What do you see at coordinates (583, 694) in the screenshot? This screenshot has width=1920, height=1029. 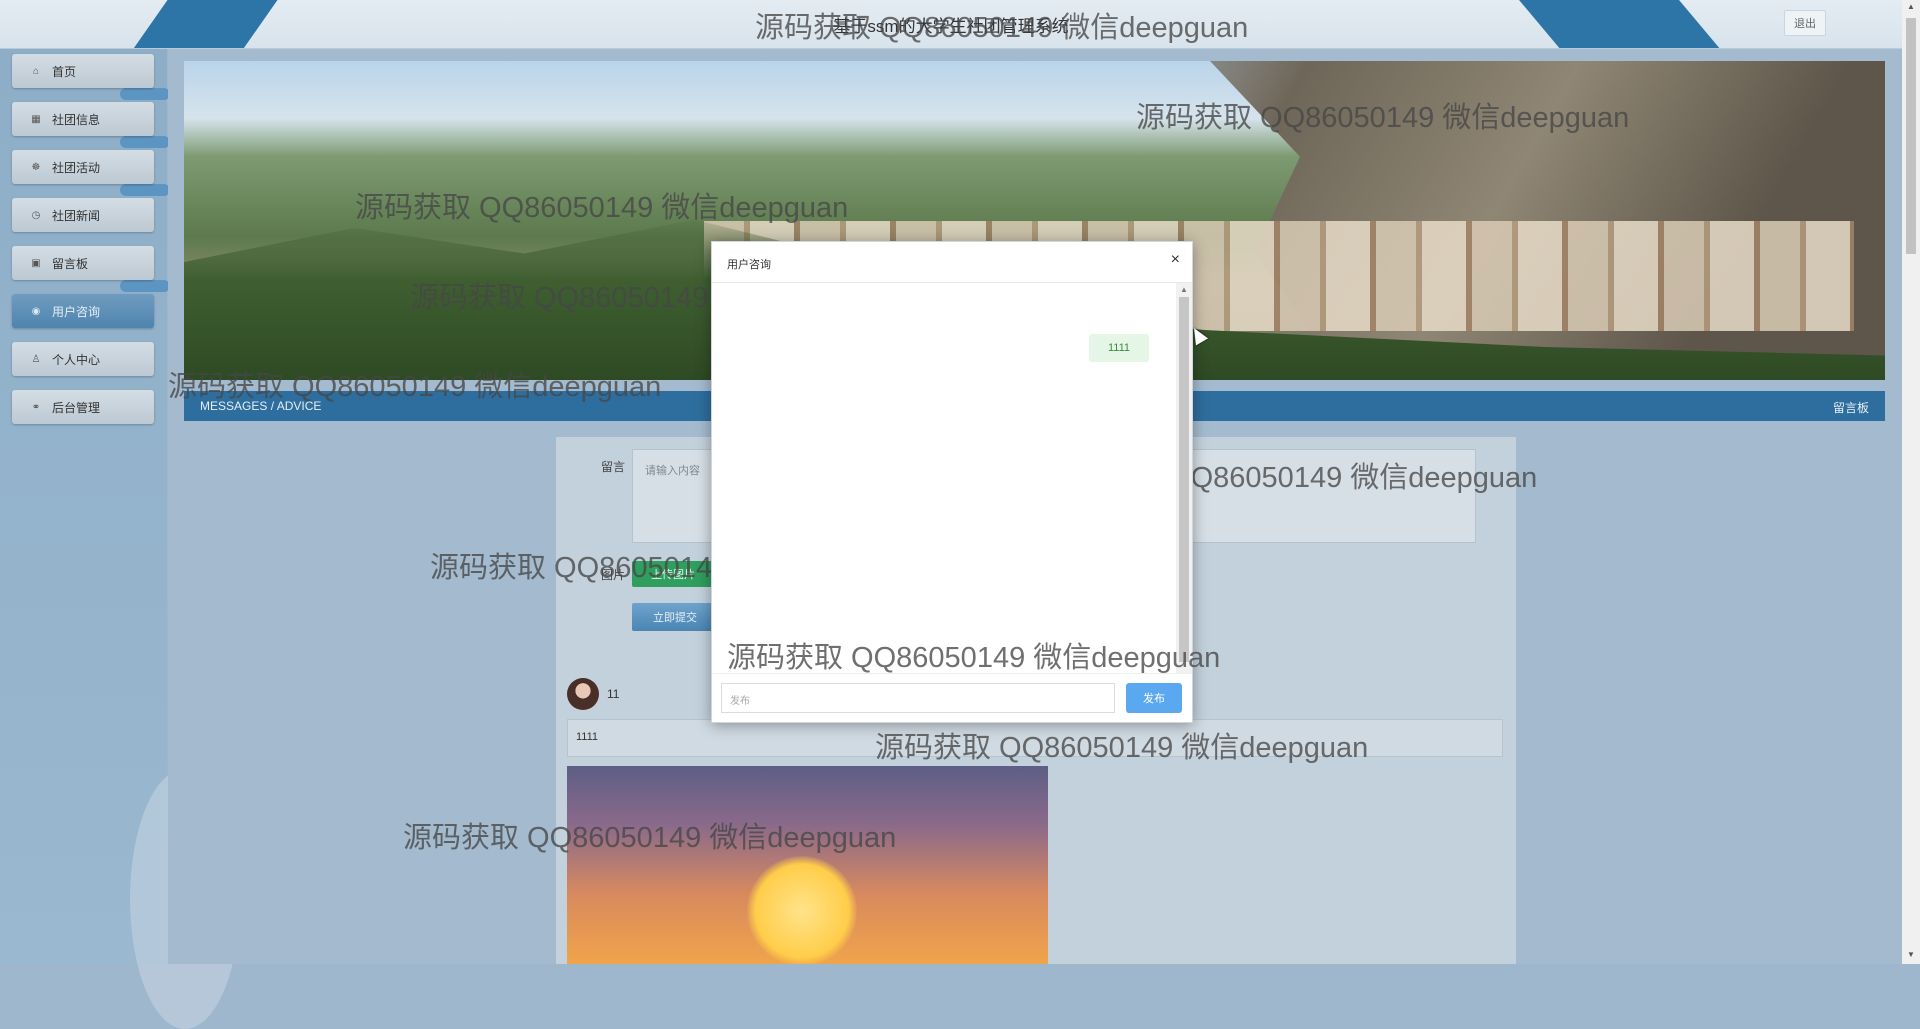 I see `avatar` at bounding box center [583, 694].